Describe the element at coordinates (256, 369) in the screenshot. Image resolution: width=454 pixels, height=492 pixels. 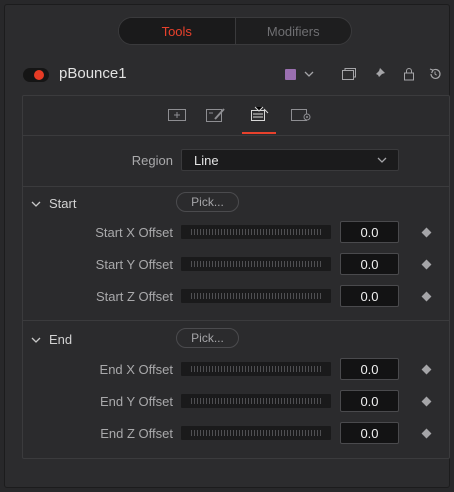
I see `end-x-offset-slider` at that location.